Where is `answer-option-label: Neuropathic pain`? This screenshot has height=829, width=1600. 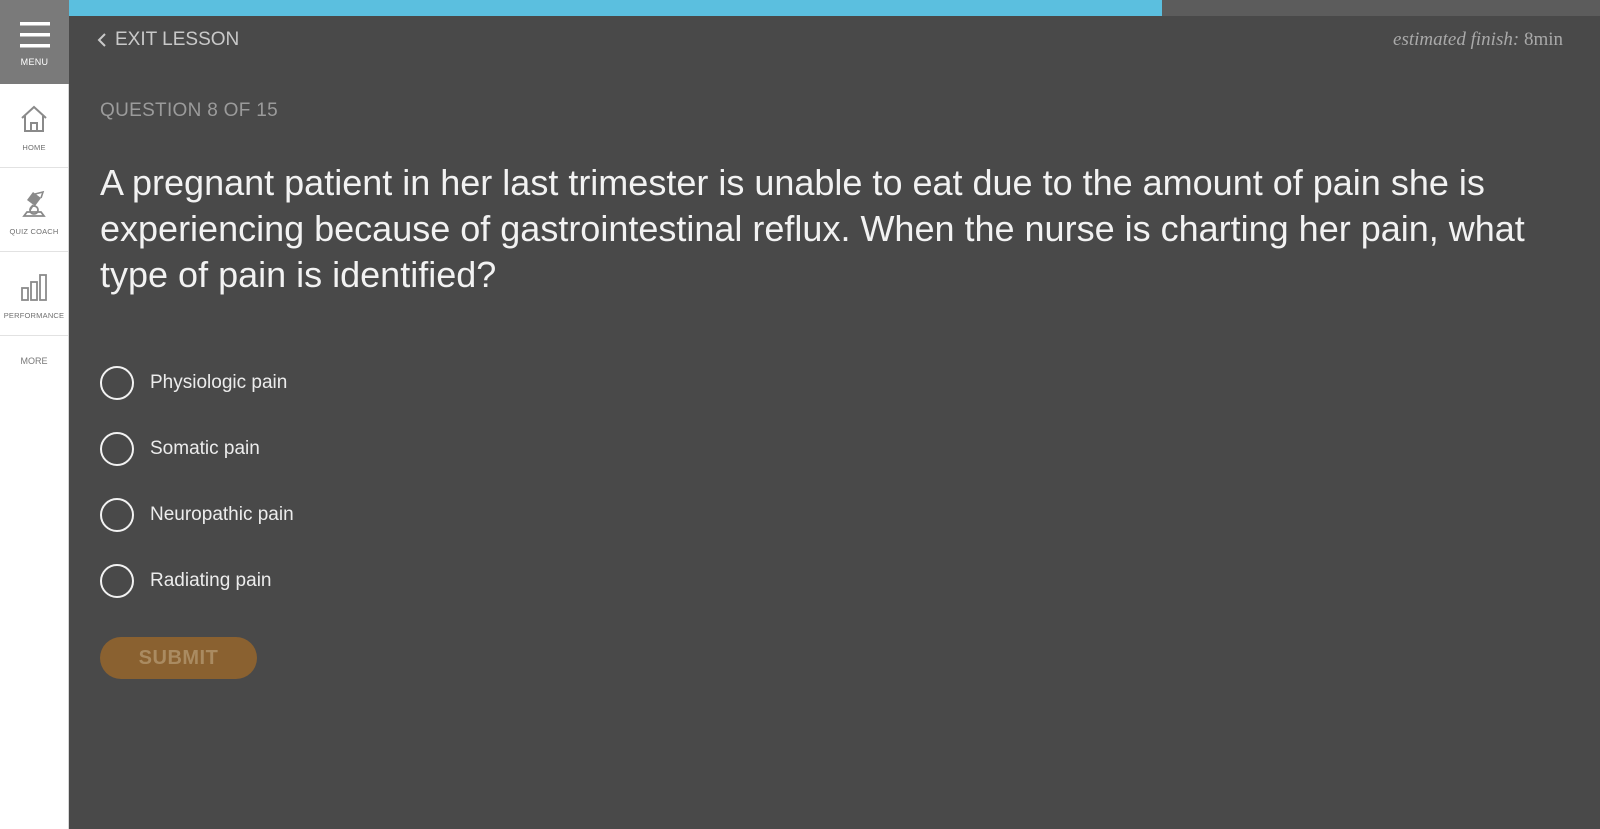 answer-option-label: Neuropathic pain is located at coordinates (222, 514).